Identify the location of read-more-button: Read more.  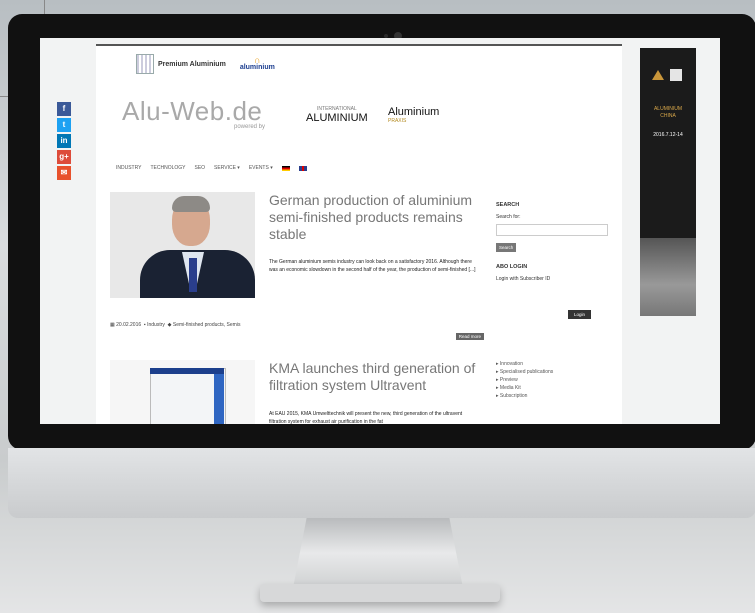
(469, 336).